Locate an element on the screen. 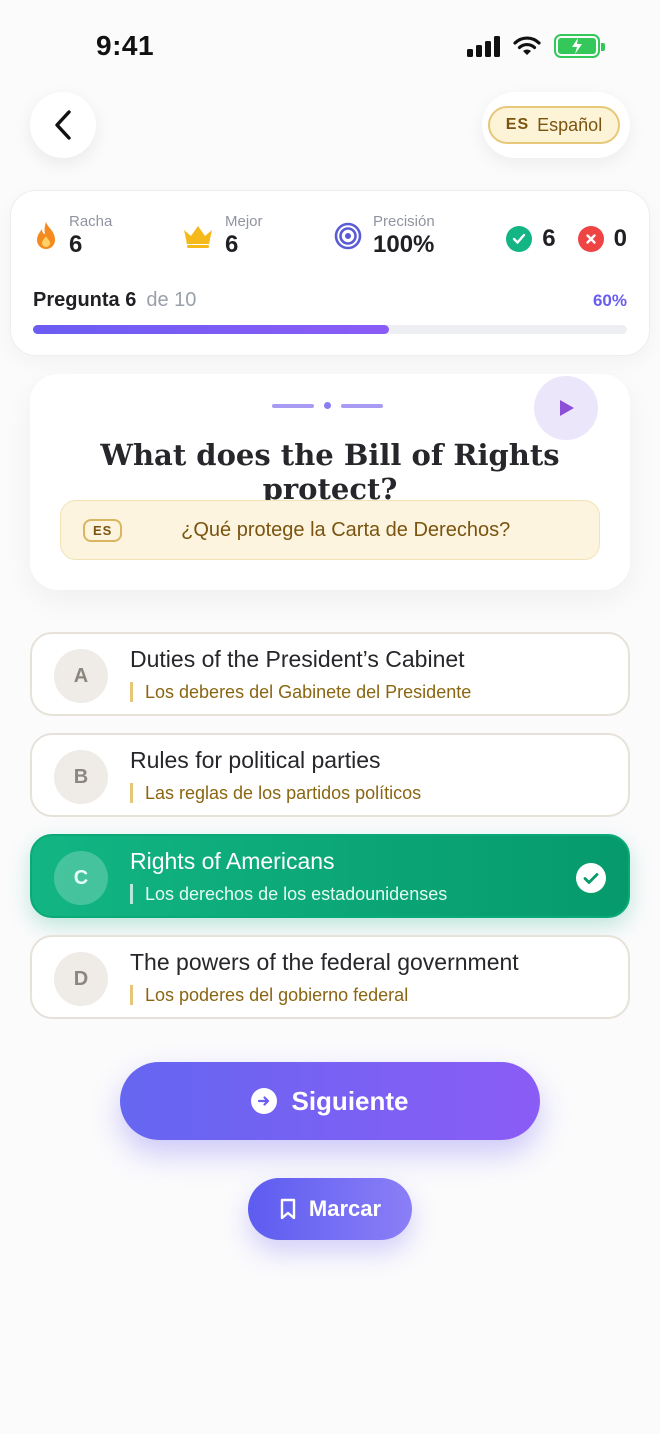 The image size is (660, 1434). option-text: The powers of the federal government is located at coordinates (324, 962).